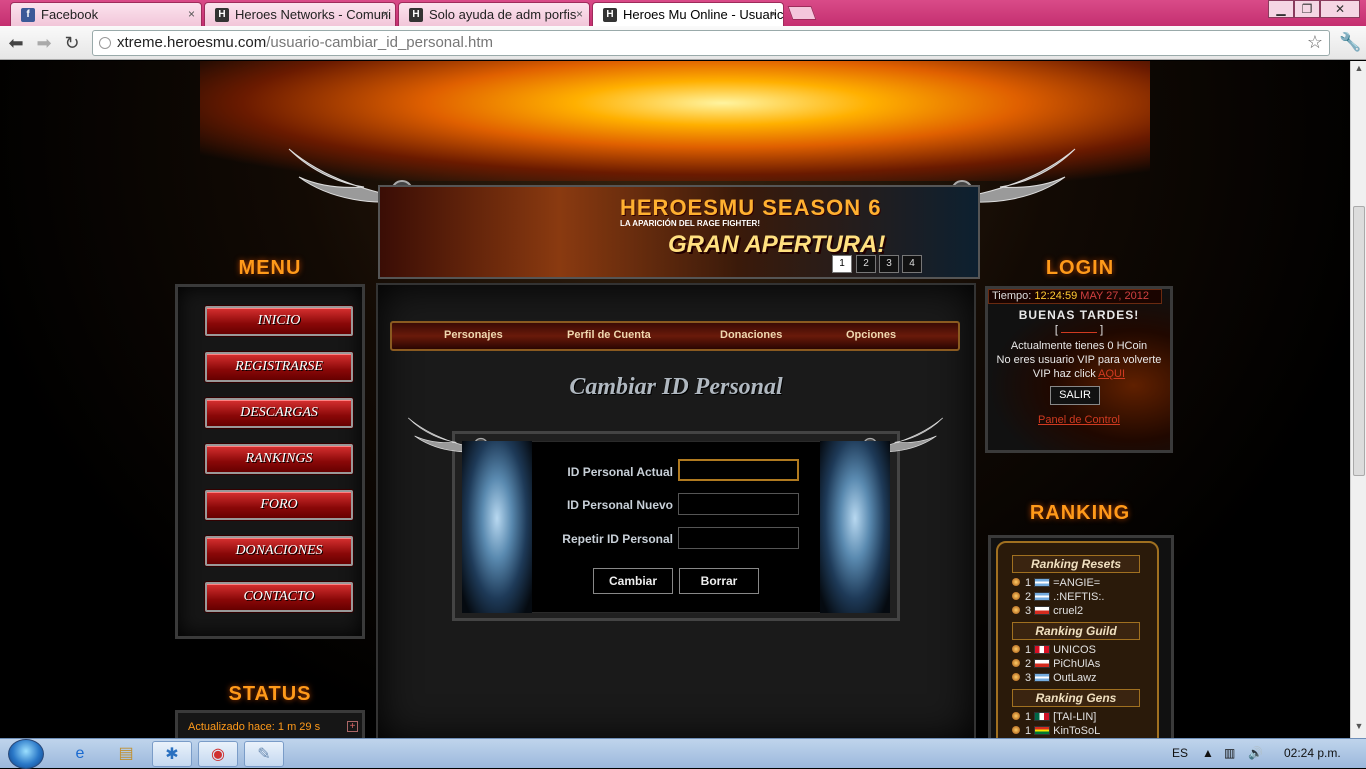  Describe the element at coordinates (126, 754) in the screenshot. I see `explorer-folder-icon: ▤` at that location.